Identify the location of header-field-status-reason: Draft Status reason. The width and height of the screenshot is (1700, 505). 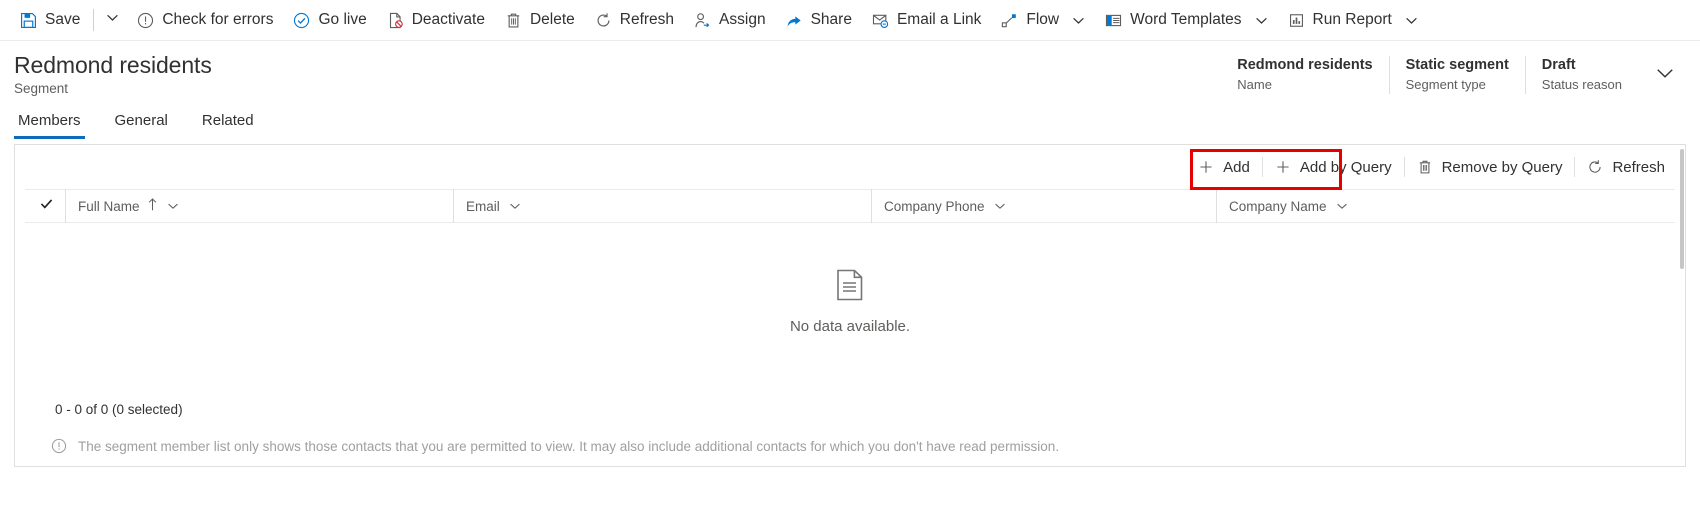
(1581, 75).